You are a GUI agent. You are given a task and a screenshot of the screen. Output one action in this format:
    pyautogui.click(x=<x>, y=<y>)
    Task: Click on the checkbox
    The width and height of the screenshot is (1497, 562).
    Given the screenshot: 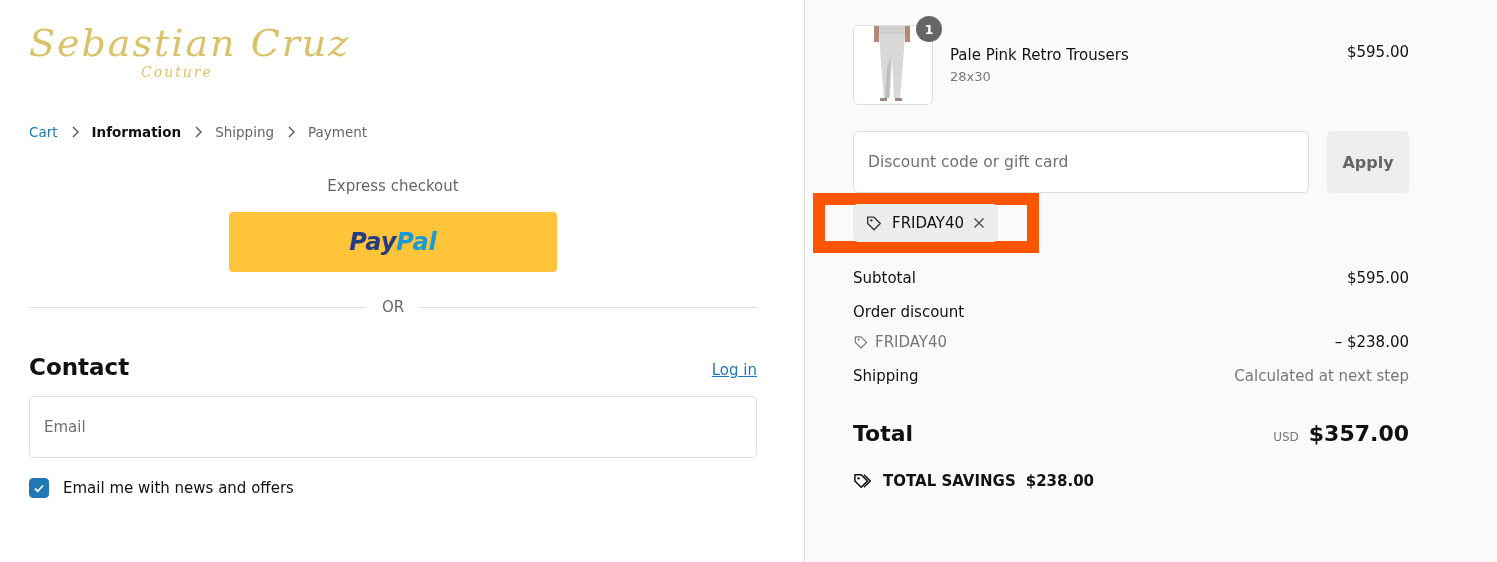 What is the action you would take?
    pyautogui.click(x=39, y=488)
    